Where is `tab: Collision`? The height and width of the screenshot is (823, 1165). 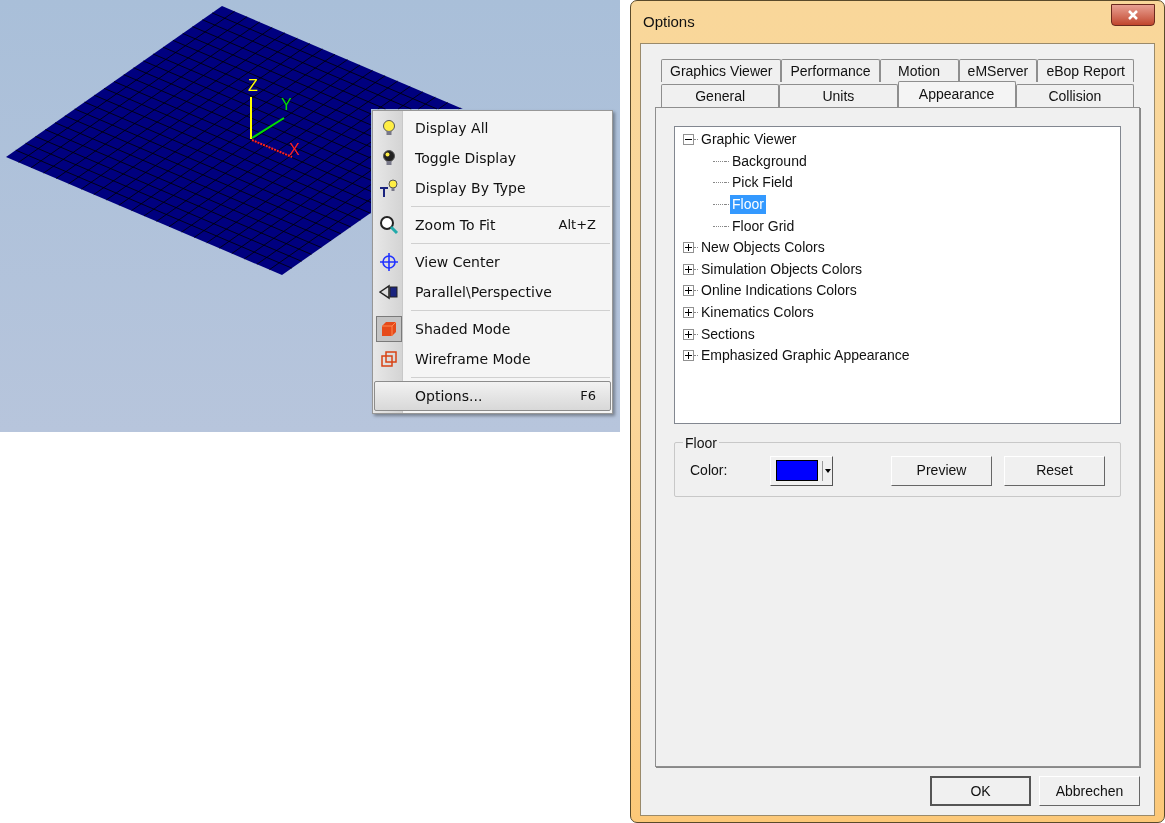
tab: Collision is located at coordinates (1074, 95).